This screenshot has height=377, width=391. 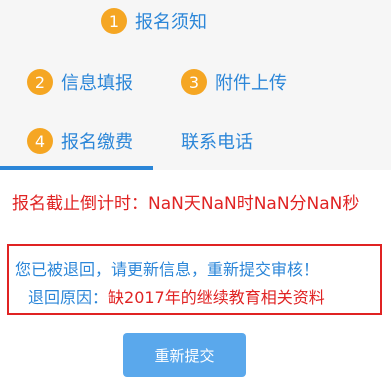 I want to click on tab-info-entry: 2 信息填报, so click(x=80, y=82).